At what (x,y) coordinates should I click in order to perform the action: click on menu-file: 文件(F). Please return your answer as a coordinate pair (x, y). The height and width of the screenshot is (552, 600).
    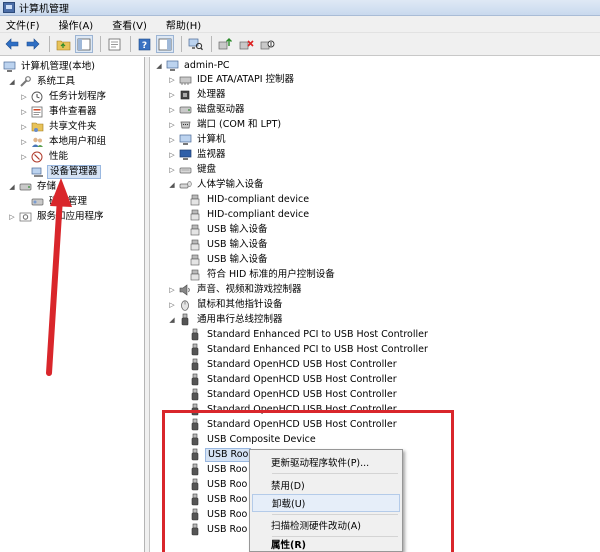
    Looking at the image, I should click on (23, 24).